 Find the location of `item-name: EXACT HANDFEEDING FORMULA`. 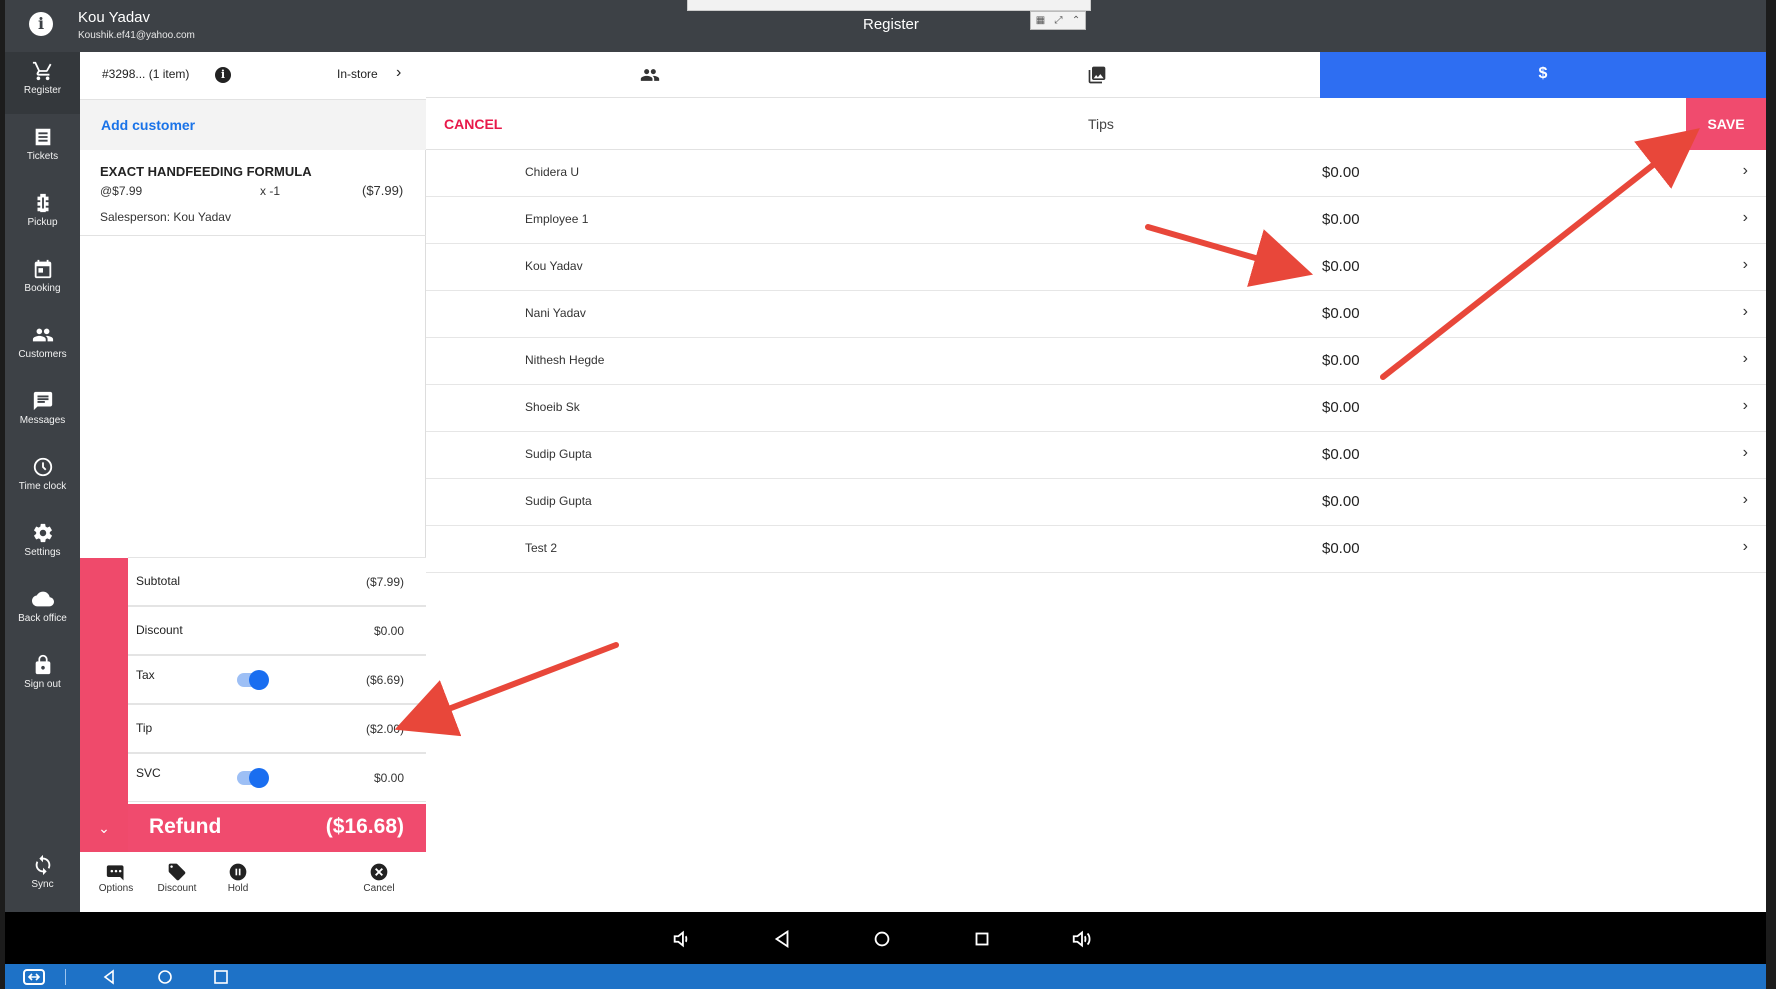

item-name: EXACT HANDFEEDING FORMULA is located at coordinates (206, 171).